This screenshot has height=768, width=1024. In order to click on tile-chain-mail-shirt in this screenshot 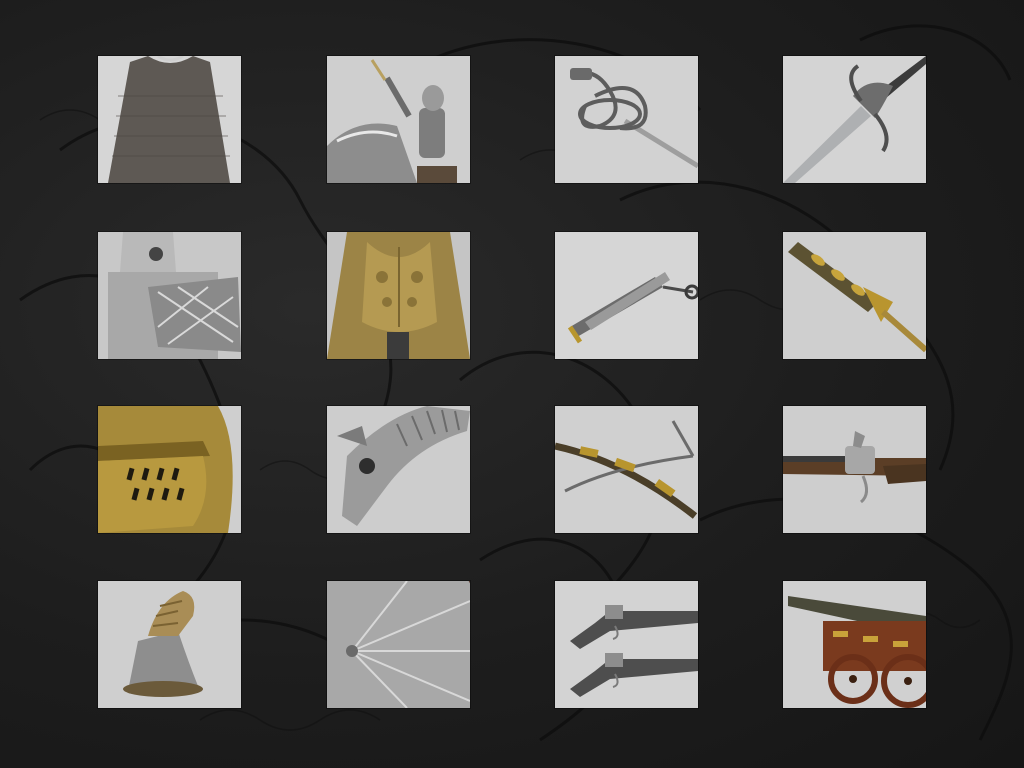, I will do `click(169, 119)`.